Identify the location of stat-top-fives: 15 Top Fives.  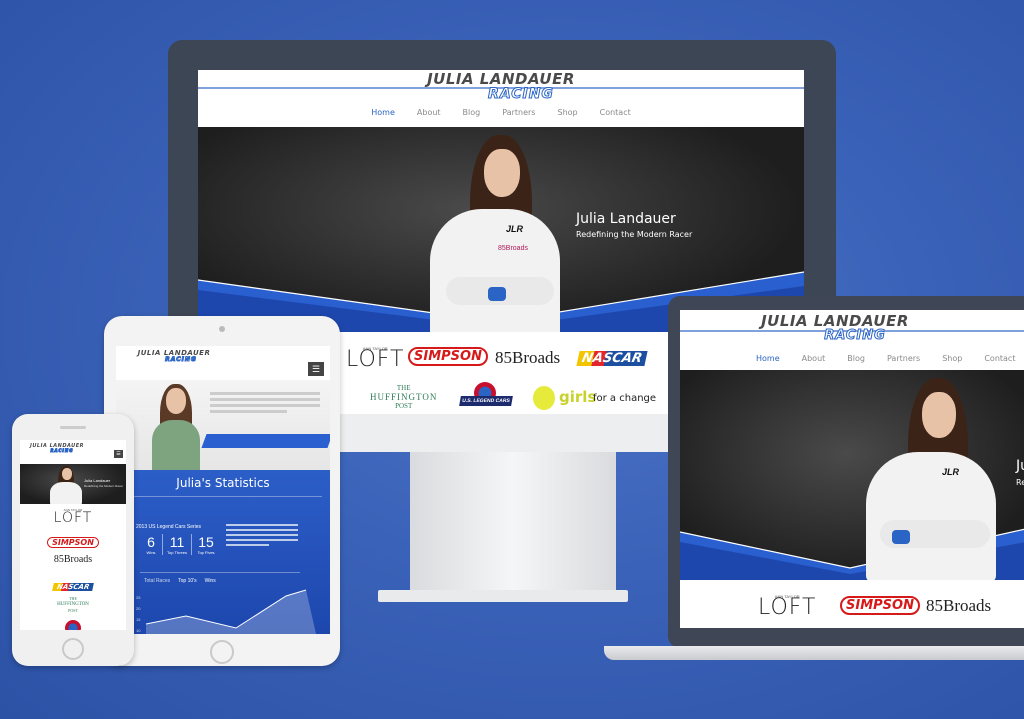
(206, 544).